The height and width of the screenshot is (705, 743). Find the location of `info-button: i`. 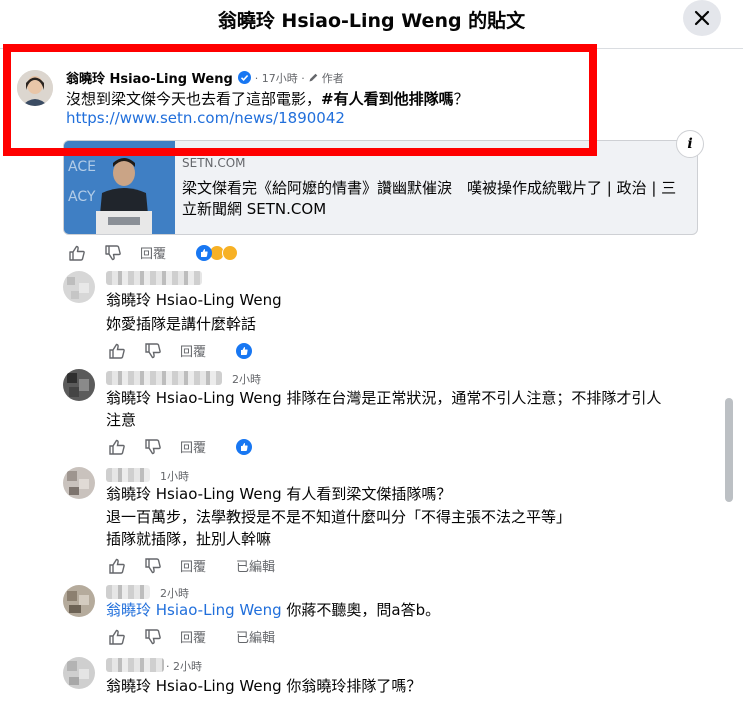

info-button: i is located at coordinates (690, 144).